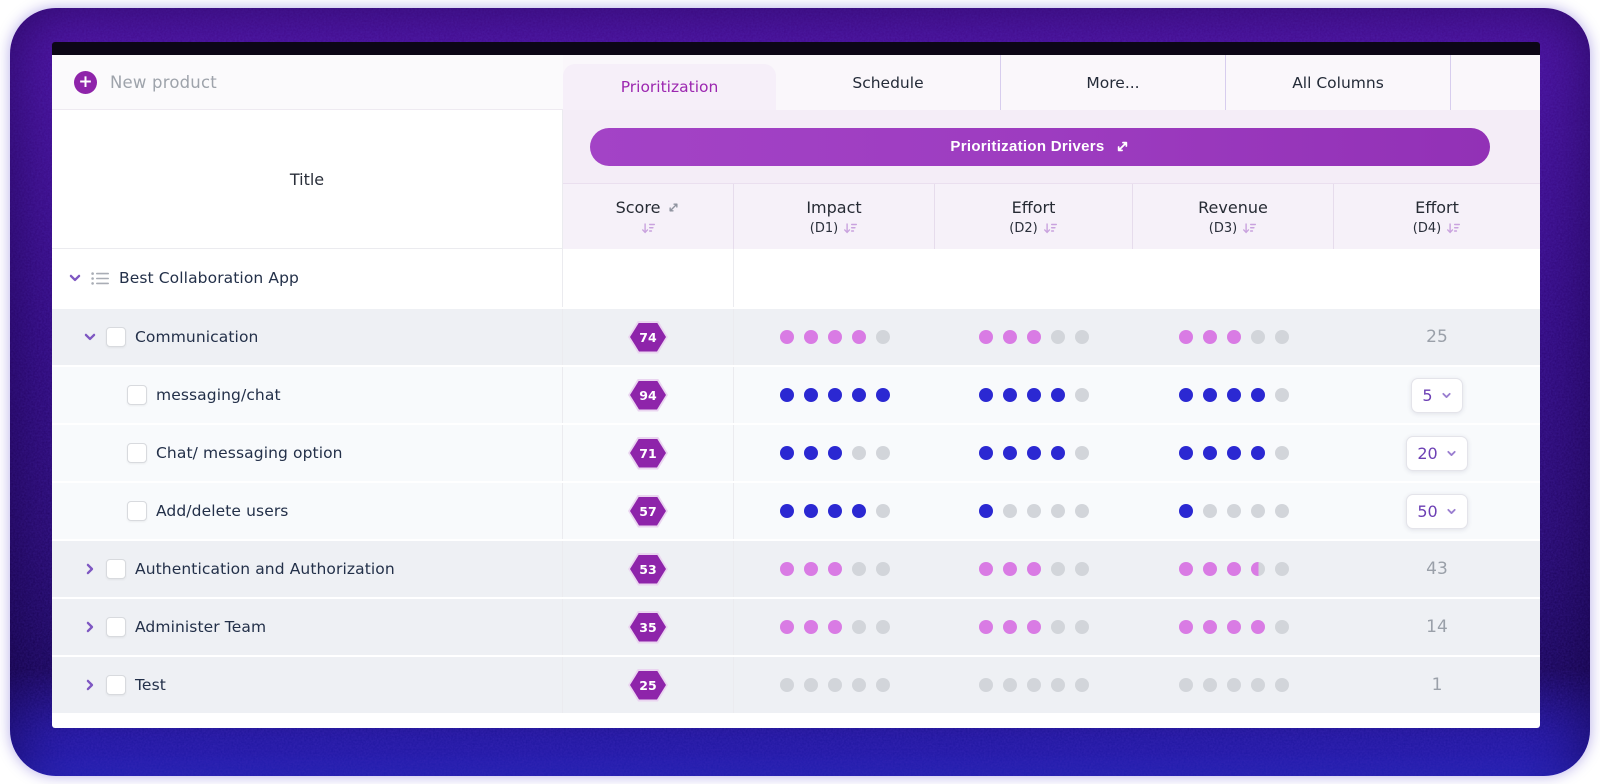 This screenshot has width=1600, height=784. Describe the element at coordinates (834, 216) in the screenshot. I see `column-header-impact-1: Impact (D1)` at that location.